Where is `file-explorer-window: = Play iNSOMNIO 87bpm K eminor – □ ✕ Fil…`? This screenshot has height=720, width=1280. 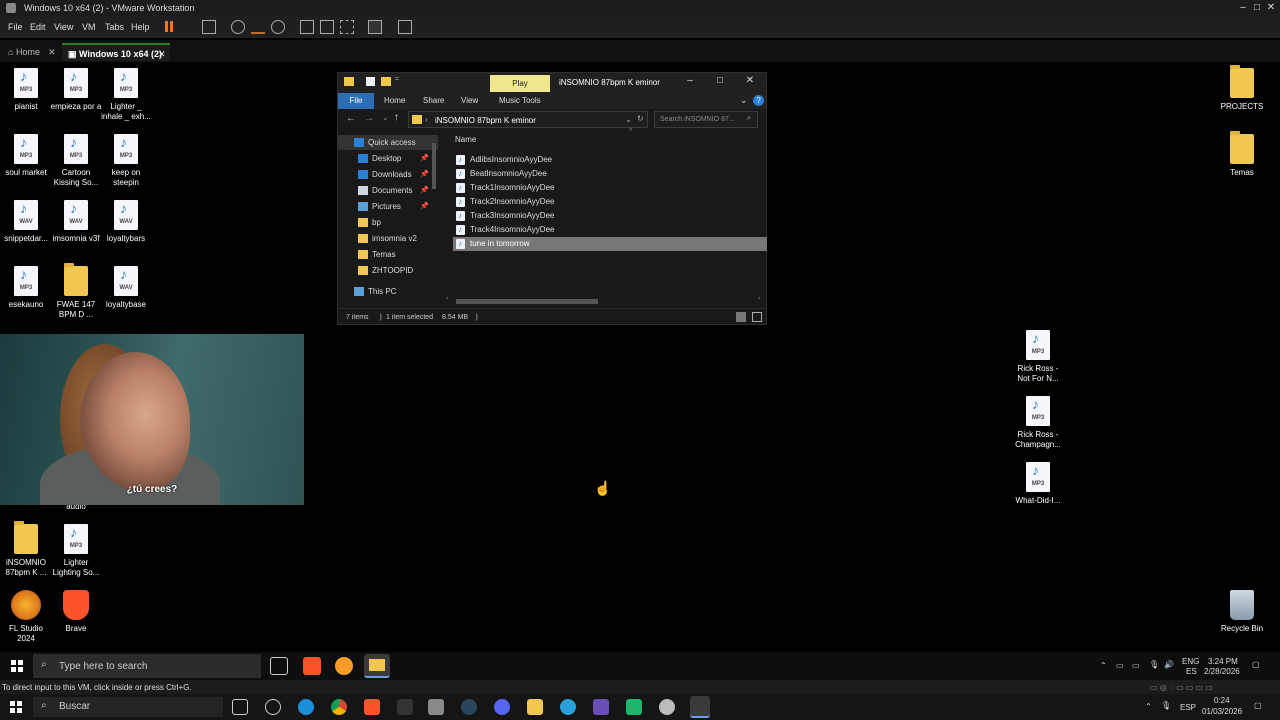
file-explorer-window: = Play iNSOMNIO 87bpm K eminor – □ ✕ Fil… is located at coordinates (552, 198).